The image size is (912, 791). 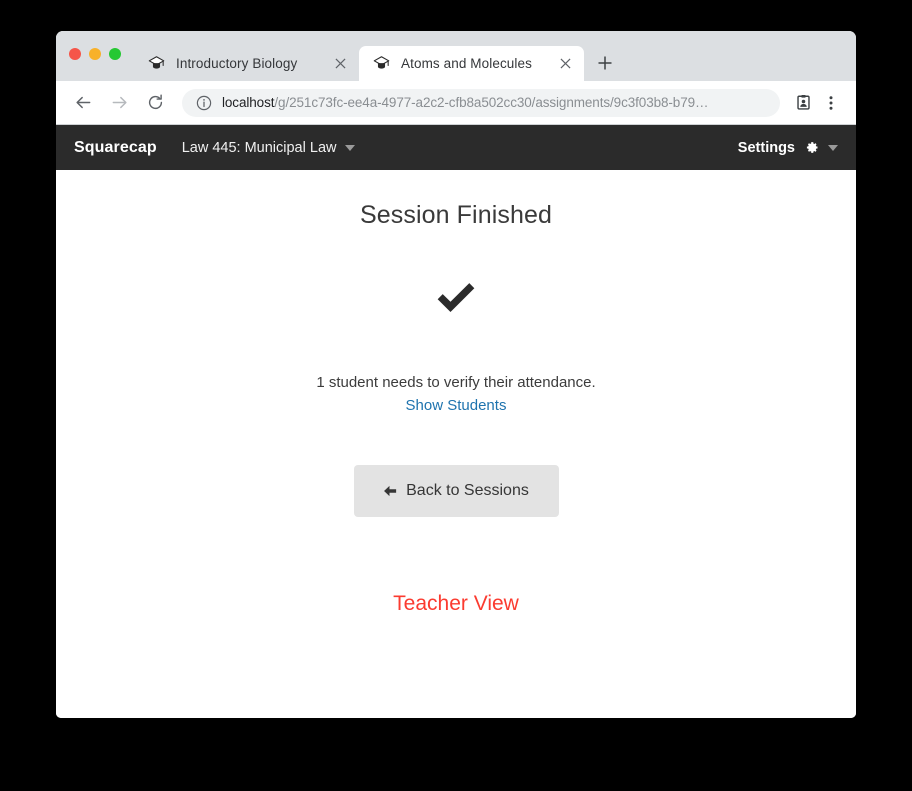 I want to click on url-host: localhost, so click(x=248, y=102).